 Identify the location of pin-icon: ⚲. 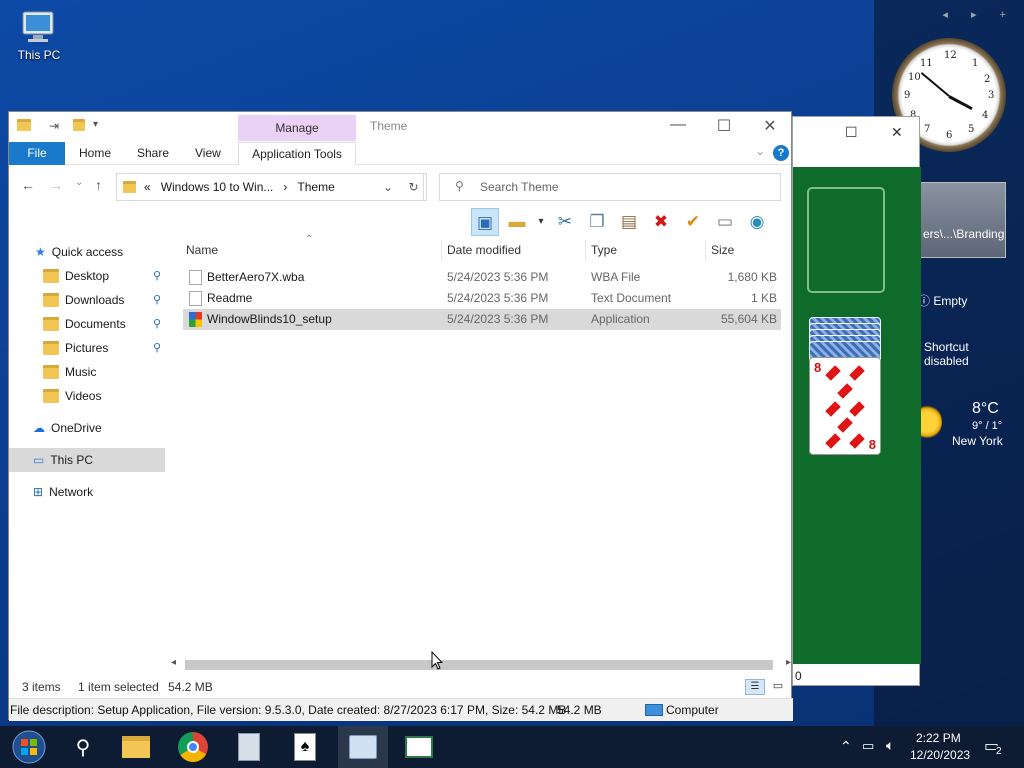
(156, 276).